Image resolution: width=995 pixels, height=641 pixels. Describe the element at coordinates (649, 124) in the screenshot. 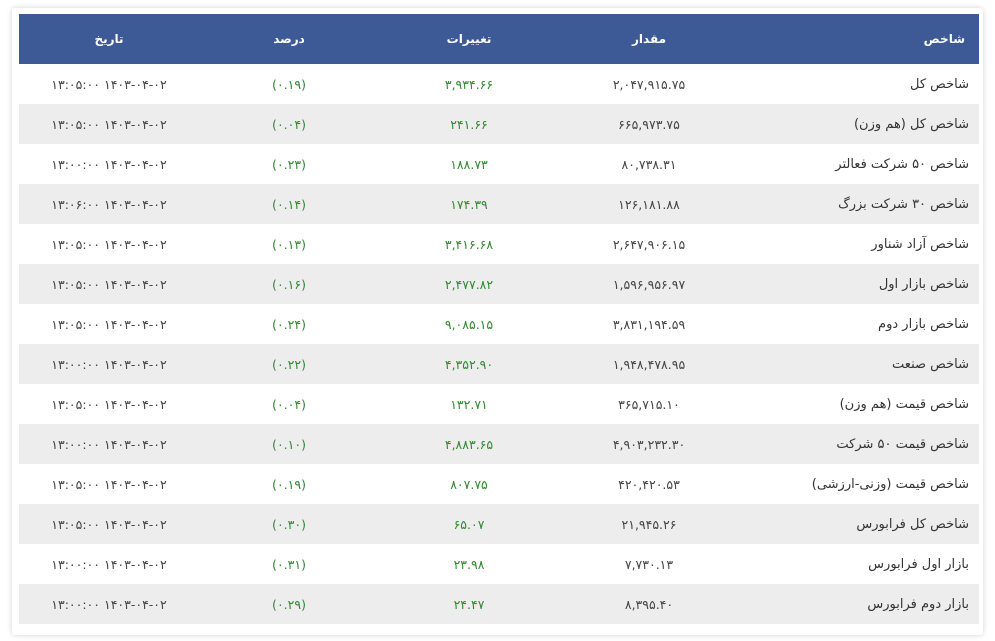

I see `index-value: ۶۶۵,۹۷۳.۷۵` at that location.